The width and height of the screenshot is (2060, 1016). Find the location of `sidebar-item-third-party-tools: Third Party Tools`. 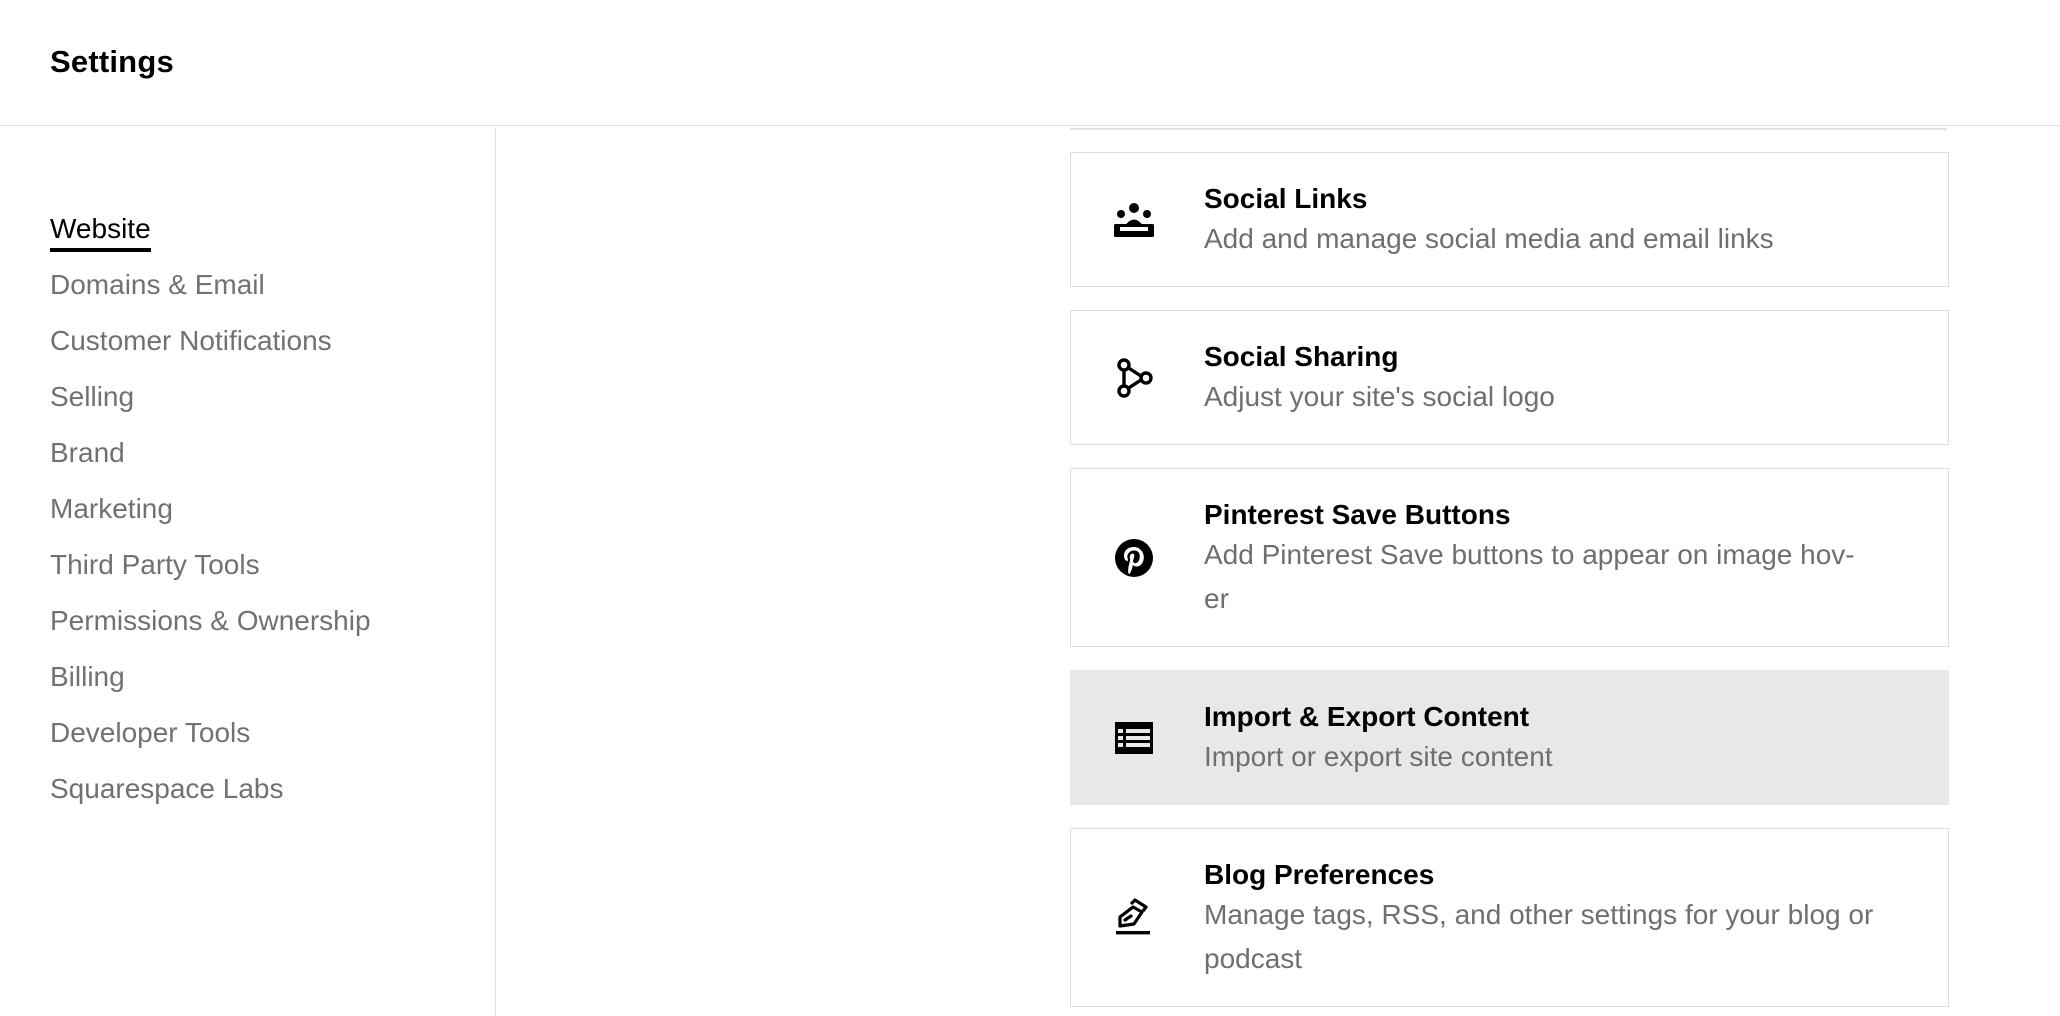

sidebar-item-third-party-tools: Third Party Tools is located at coordinates (210, 565).